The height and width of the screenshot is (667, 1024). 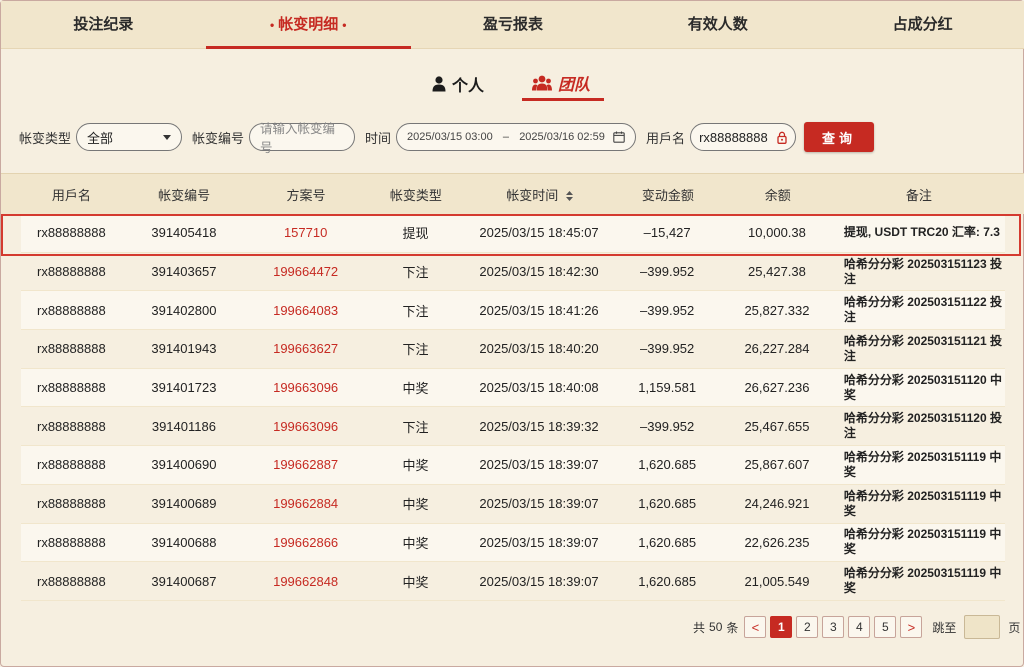 I want to click on cell-change-time: 2025/03/15 18:40:08, so click(x=539, y=388).